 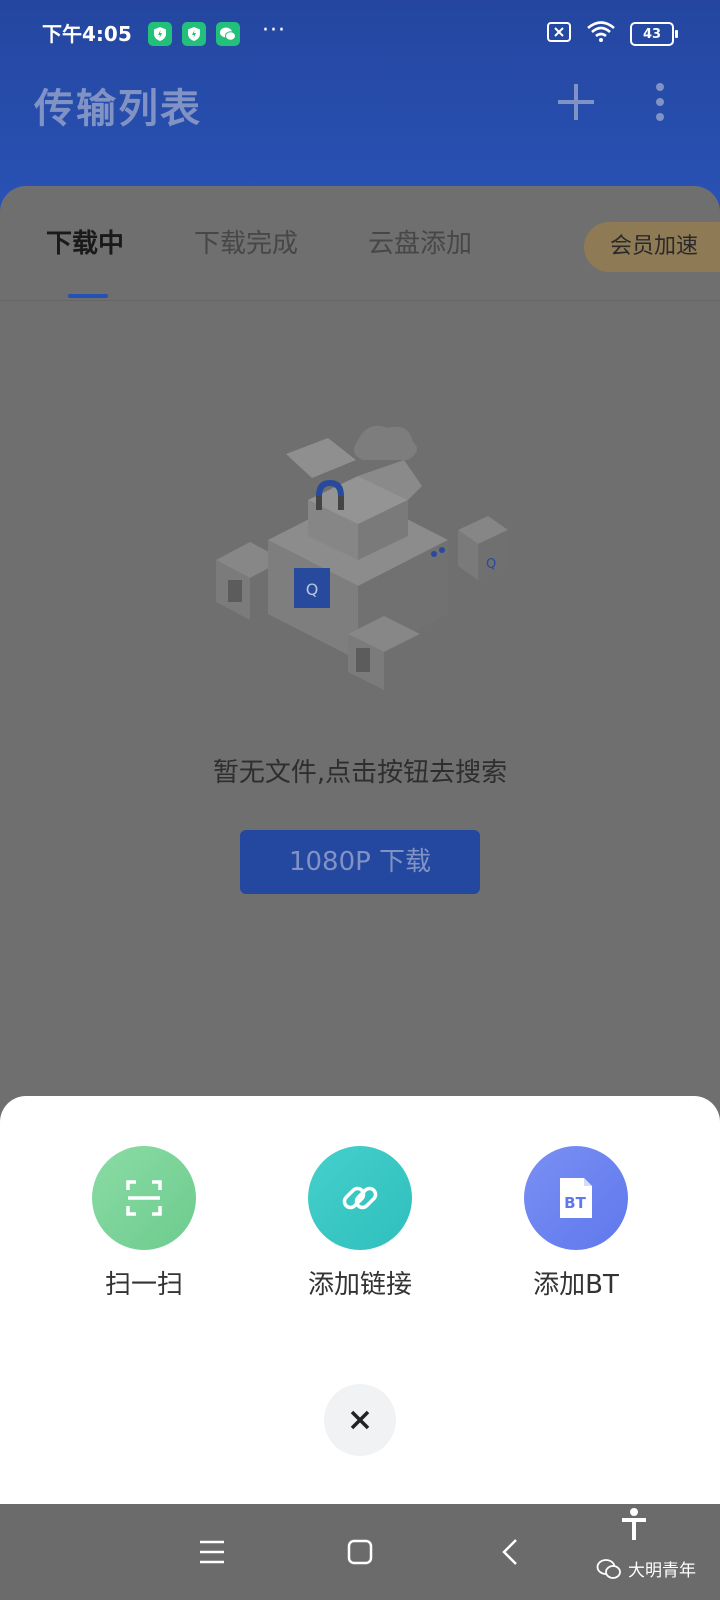 I want to click on home-button, so click(x=360, y=1552).